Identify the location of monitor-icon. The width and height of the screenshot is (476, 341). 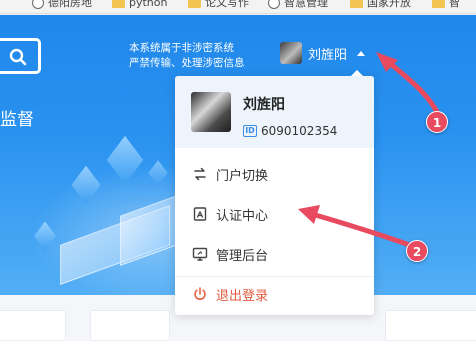
(200, 254).